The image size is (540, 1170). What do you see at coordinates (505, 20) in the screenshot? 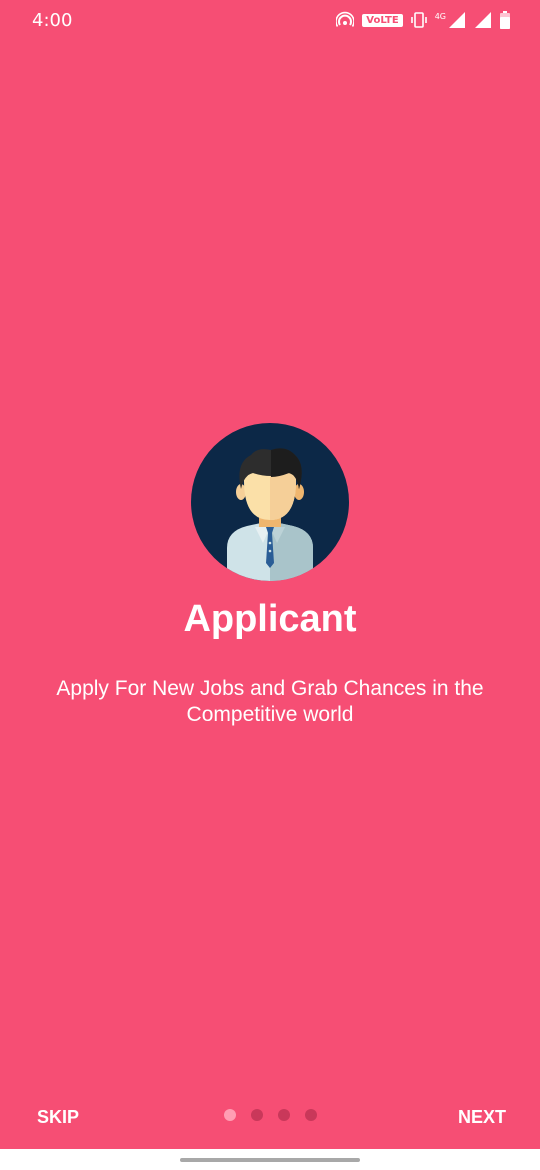
I see `battery-icon` at bounding box center [505, 20].